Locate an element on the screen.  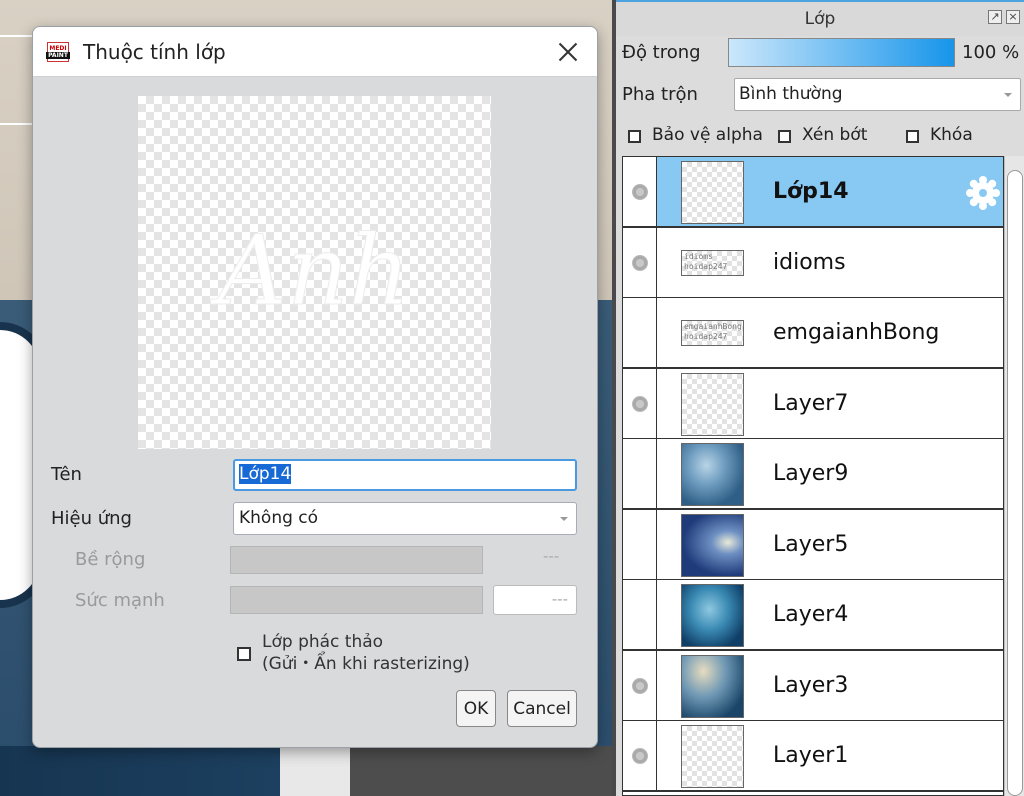
app-icon-text-top: MEDI is located at coordinates (58, 48).